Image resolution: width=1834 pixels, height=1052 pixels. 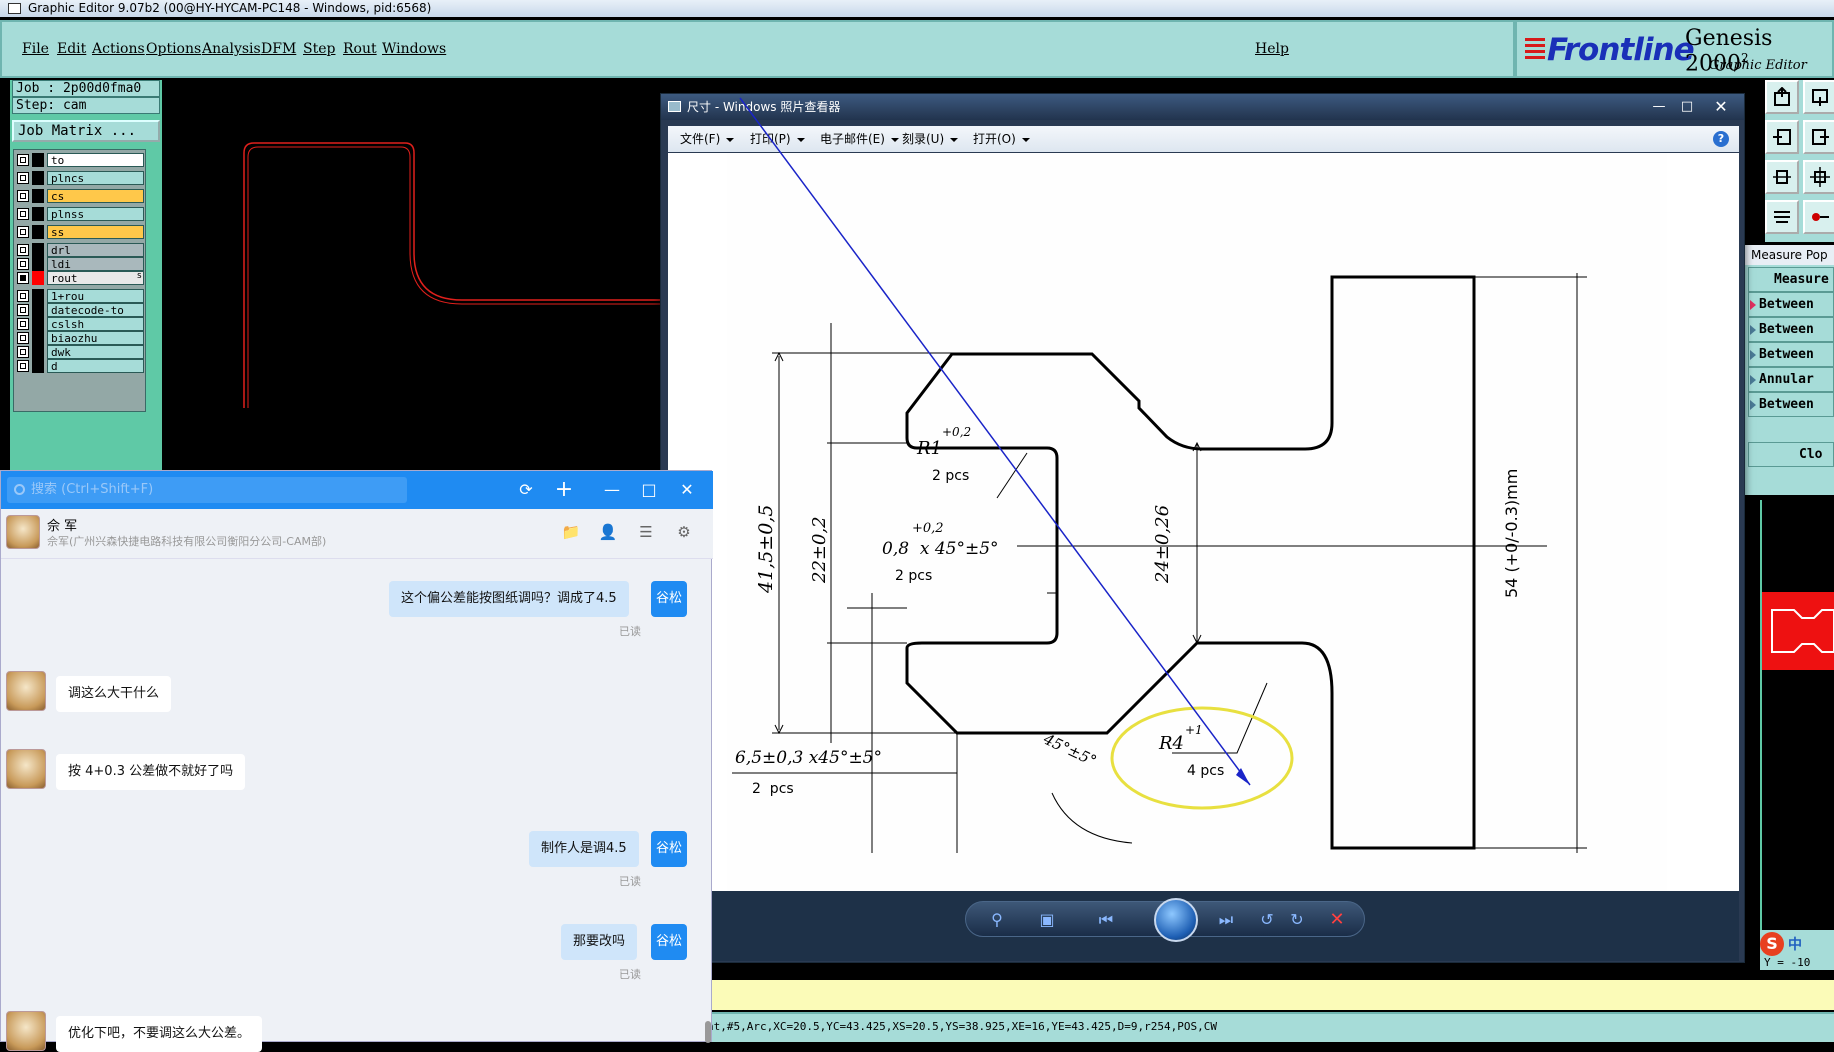 What do you see at coordinates (509, 599) in the screenshot?
I see `message-bubble: 这个偏公差能按图纸调吗？调成了4.5` at bounding box center [509, 599].